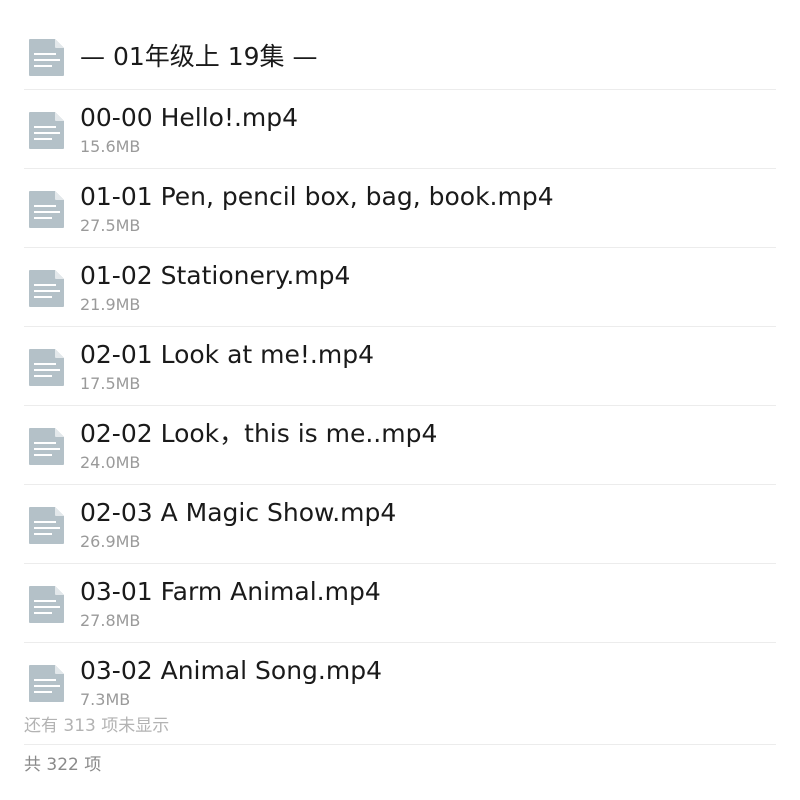 This screenshot has height=800, width=800. What do you see at coordinates (215, 275) in the screenshot?
I see `file-name: 01-02 Stationery.mp4` at bounding box center [215, 275].